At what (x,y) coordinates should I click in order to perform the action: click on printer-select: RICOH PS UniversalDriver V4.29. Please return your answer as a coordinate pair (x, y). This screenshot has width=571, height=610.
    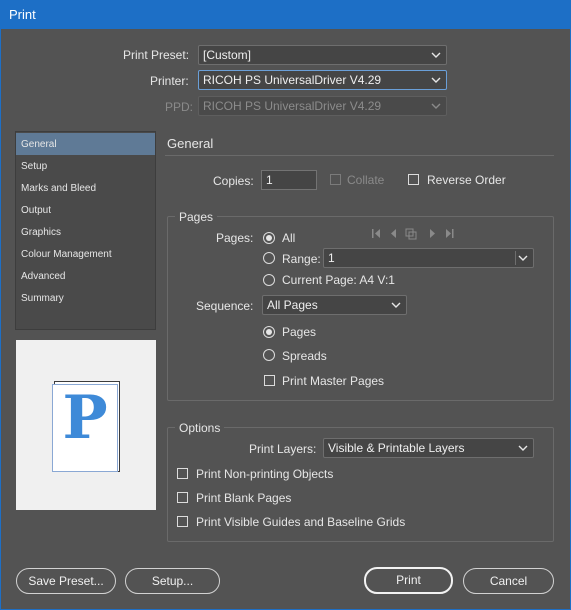
    Looking at the image, I should click on (322, 80).